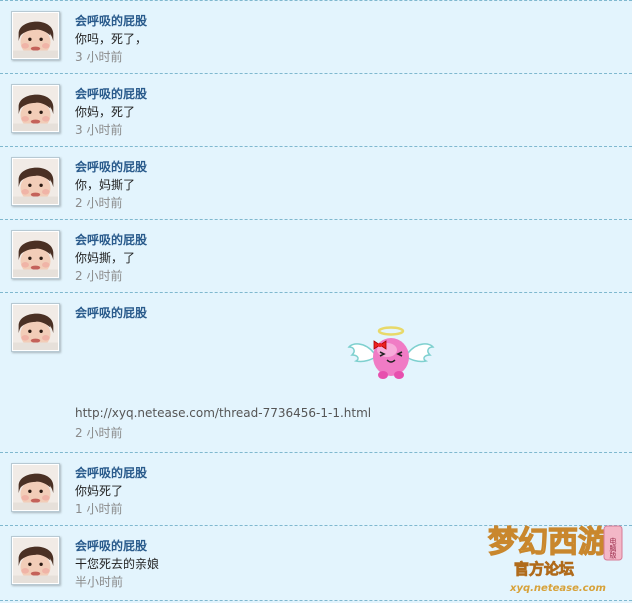 The image size is (632, 603). Describe the element at coordinates (105, 112) in the screenshot. I see `post-text: 你妈，死了` at that location.